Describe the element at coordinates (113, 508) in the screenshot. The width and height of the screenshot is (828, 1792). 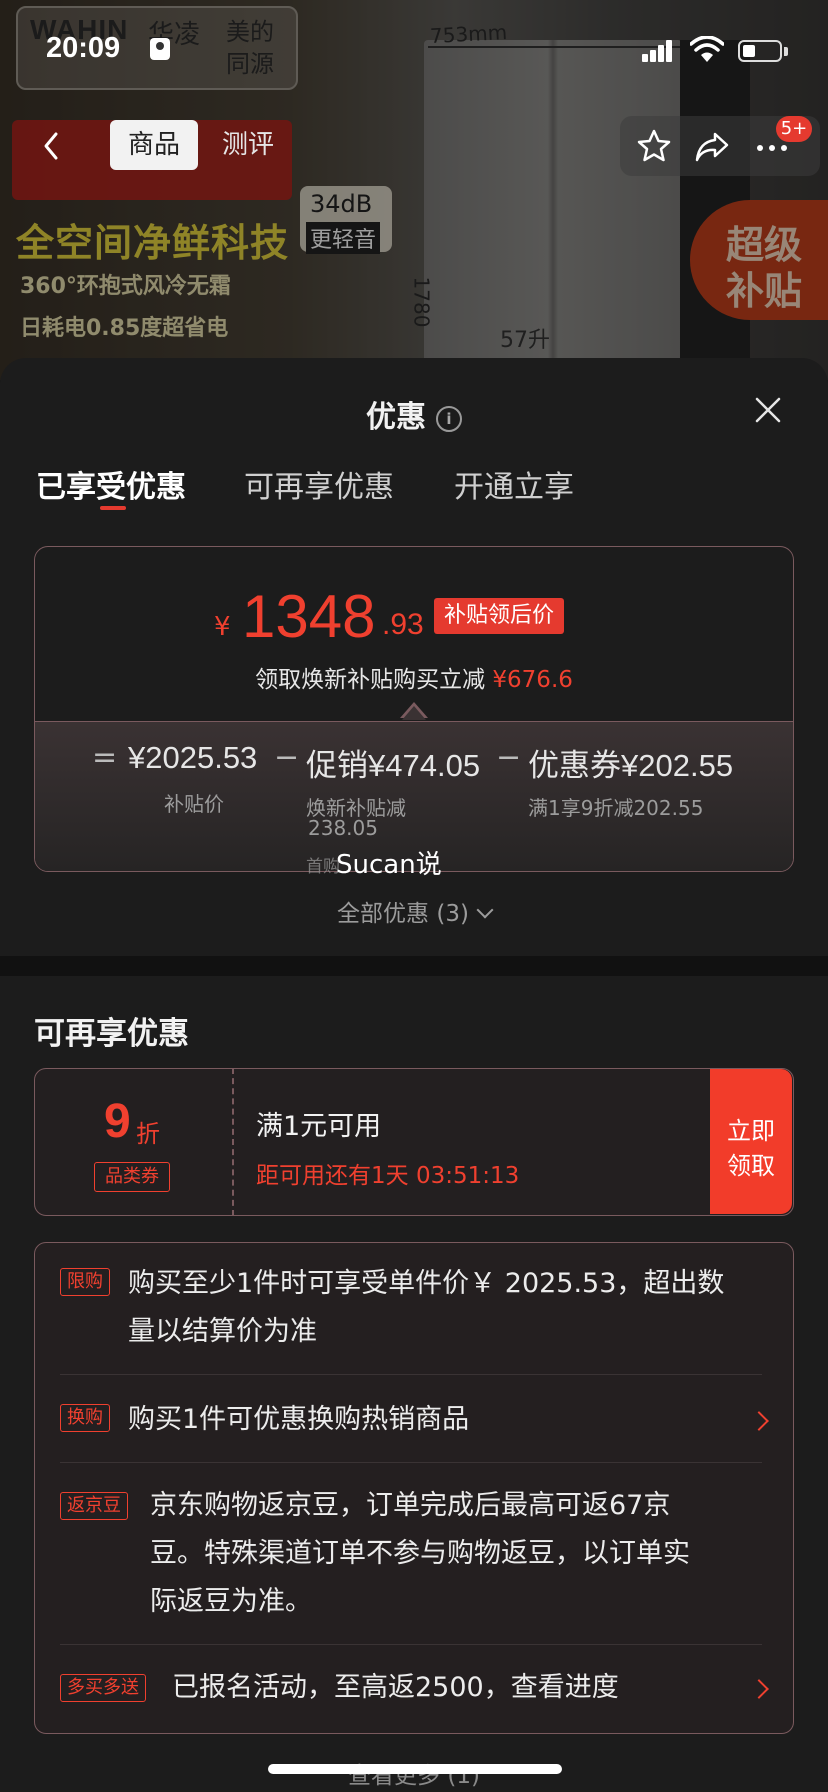
I see `active-tab-indicator` at that location.